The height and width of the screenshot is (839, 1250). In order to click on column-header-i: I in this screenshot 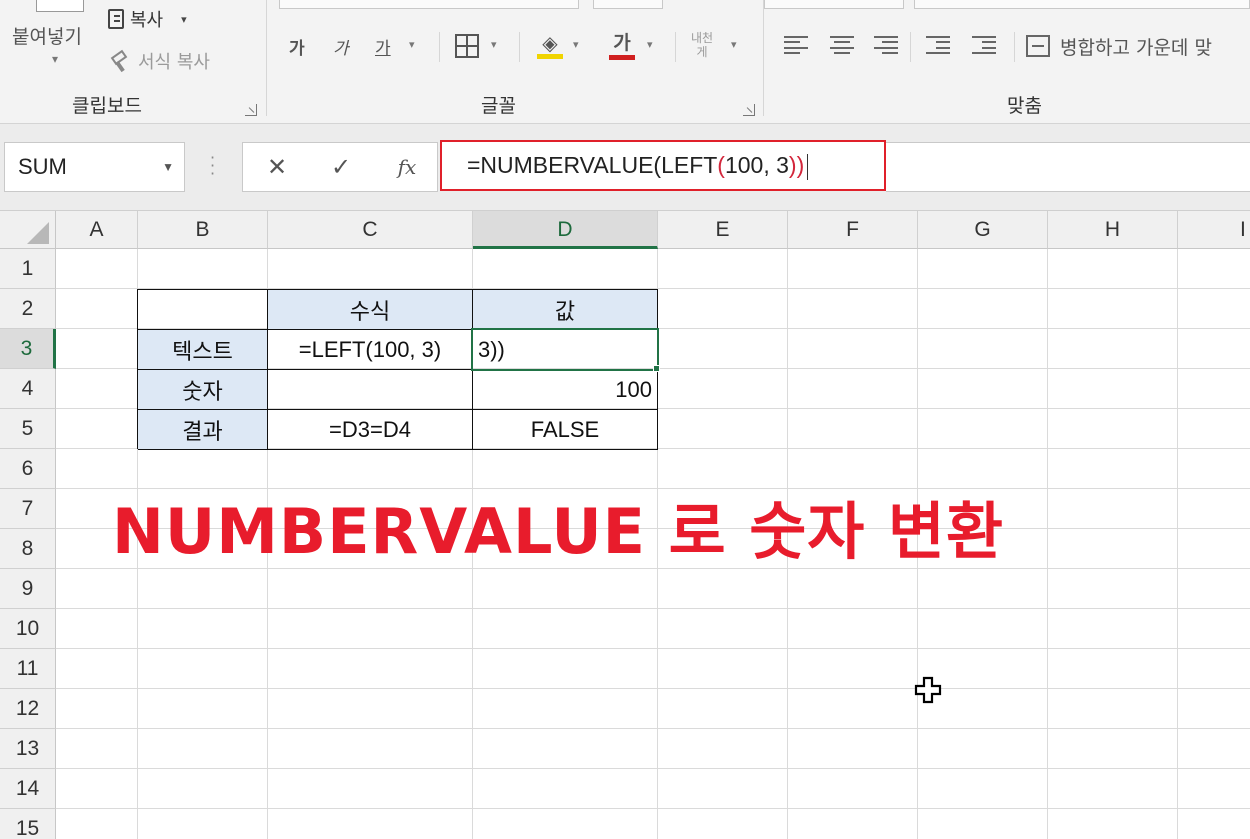, I will do `click(1214, 230)`.